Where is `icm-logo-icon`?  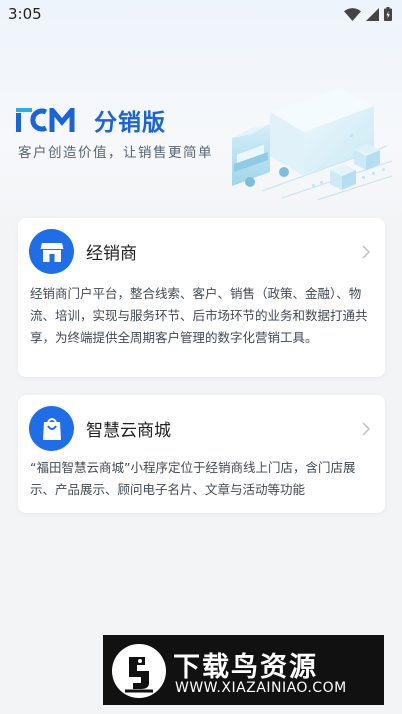
icm-logo-icon is located at coordinates (49, 120).